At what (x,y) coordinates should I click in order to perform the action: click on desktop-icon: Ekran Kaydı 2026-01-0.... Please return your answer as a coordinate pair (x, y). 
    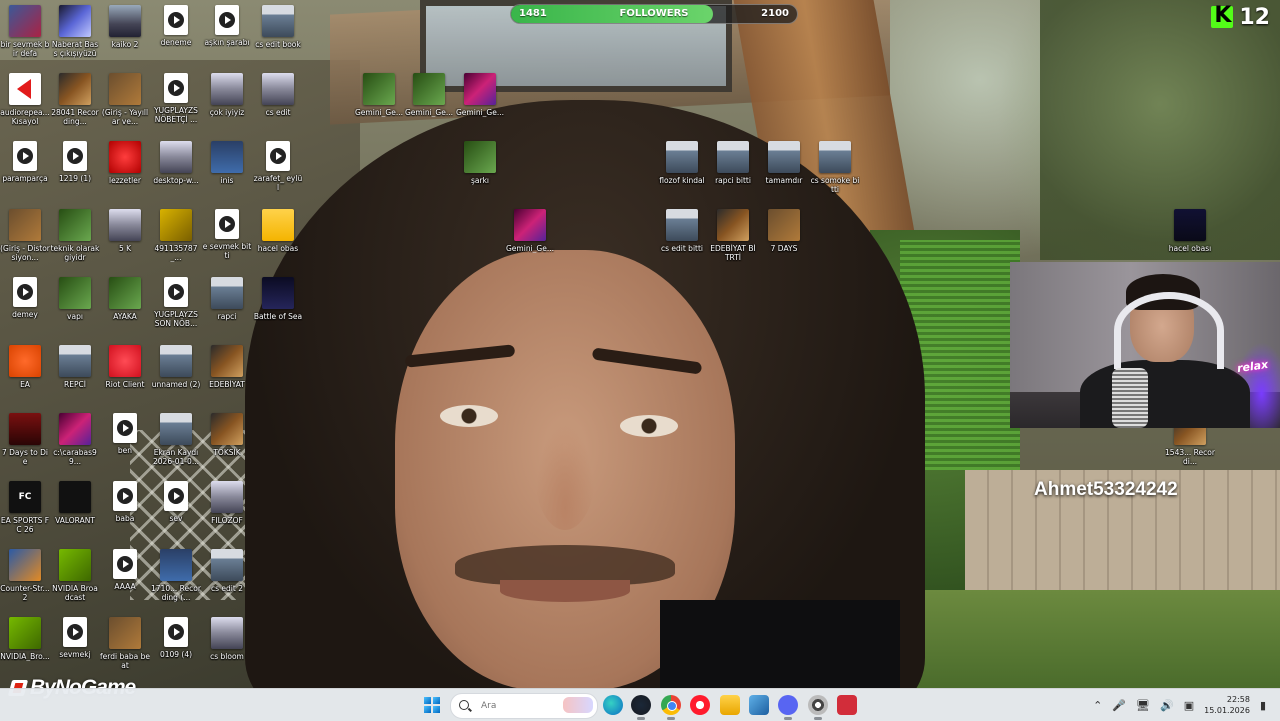
    Looking at the image, I should click on (176, 445).